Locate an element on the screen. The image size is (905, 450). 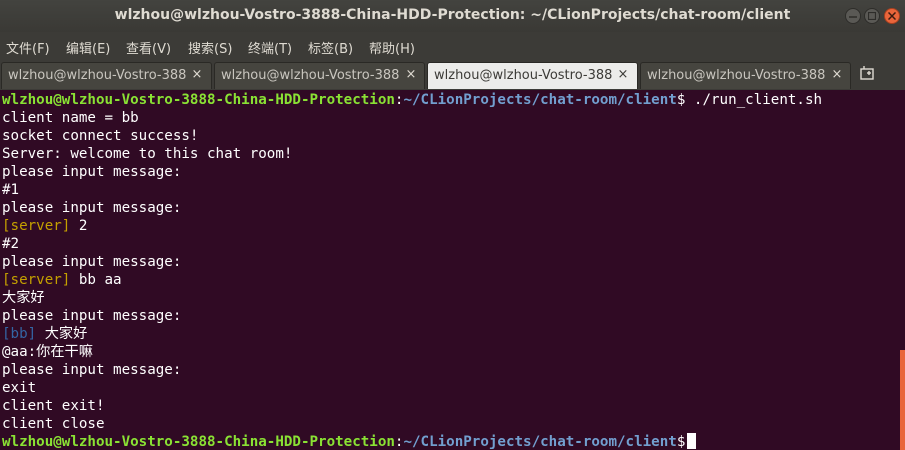
prompt-dollar: $ is located at coordinates (681, 442).